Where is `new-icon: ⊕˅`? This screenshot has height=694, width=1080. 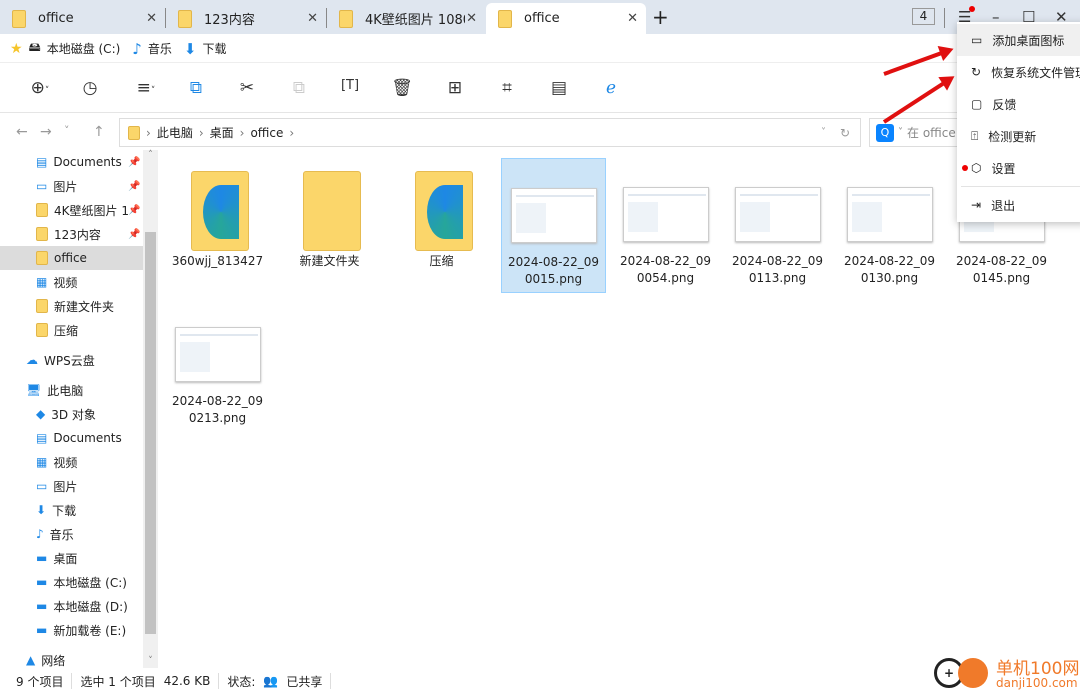
new-icon: ⊕˅ is located at coordinates (40, 88).